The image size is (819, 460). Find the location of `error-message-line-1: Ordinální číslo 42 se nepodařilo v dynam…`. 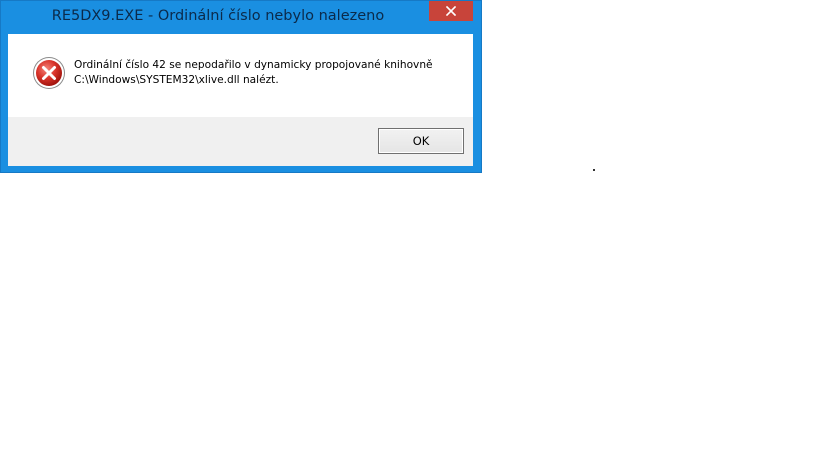

error-message-line-1: Ordinální číslo 42 se nepodařilo v dynam… is located at coordinates (253, 65).